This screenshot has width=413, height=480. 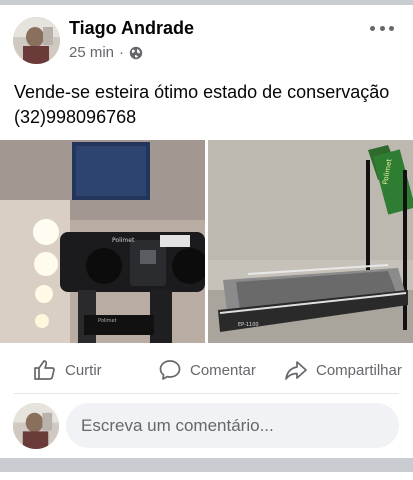 What do you see at coordinates (36, 426) in the screenshot?
I see `user-avatar` at bounding box center [36, 426].